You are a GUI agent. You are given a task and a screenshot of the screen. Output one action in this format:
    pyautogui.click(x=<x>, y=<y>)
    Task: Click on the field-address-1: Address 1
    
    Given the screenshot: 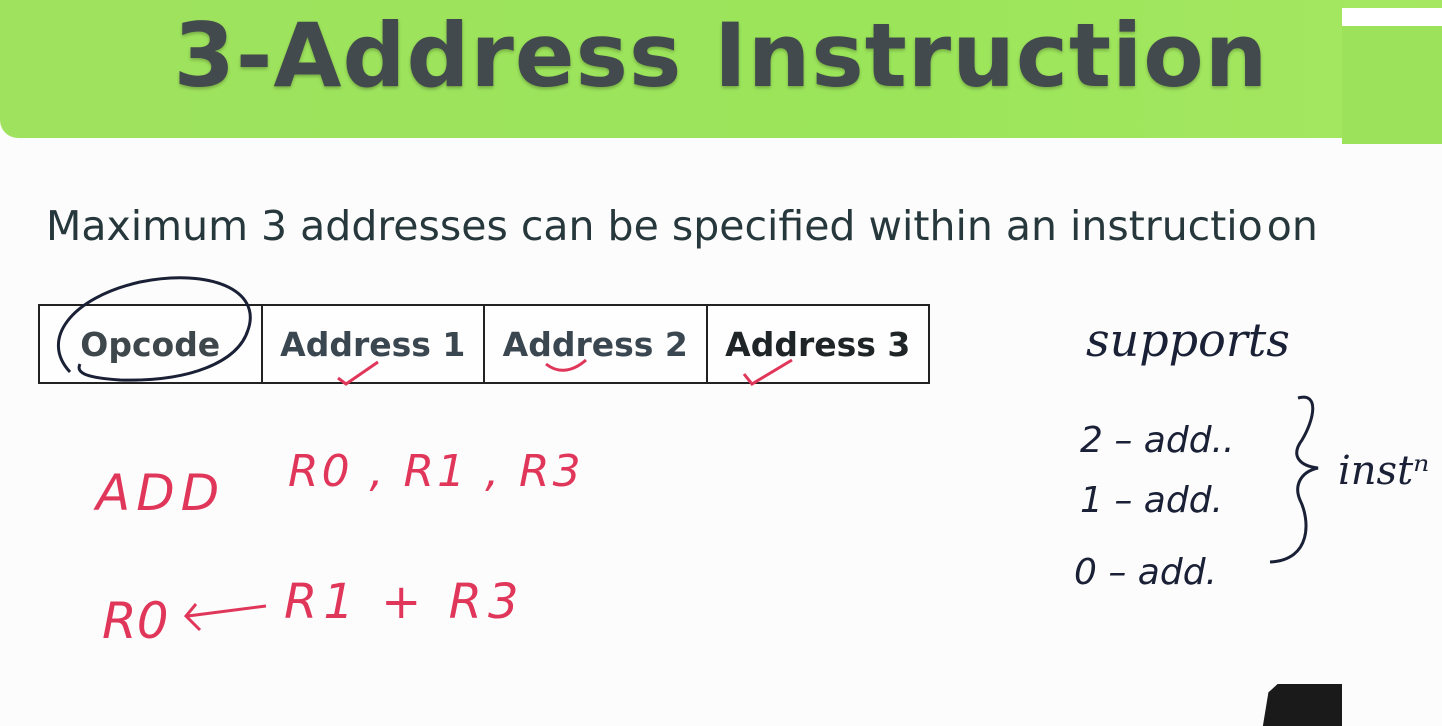 What is the action you would take?
    pyautogui.click(x=374, y=344)
    